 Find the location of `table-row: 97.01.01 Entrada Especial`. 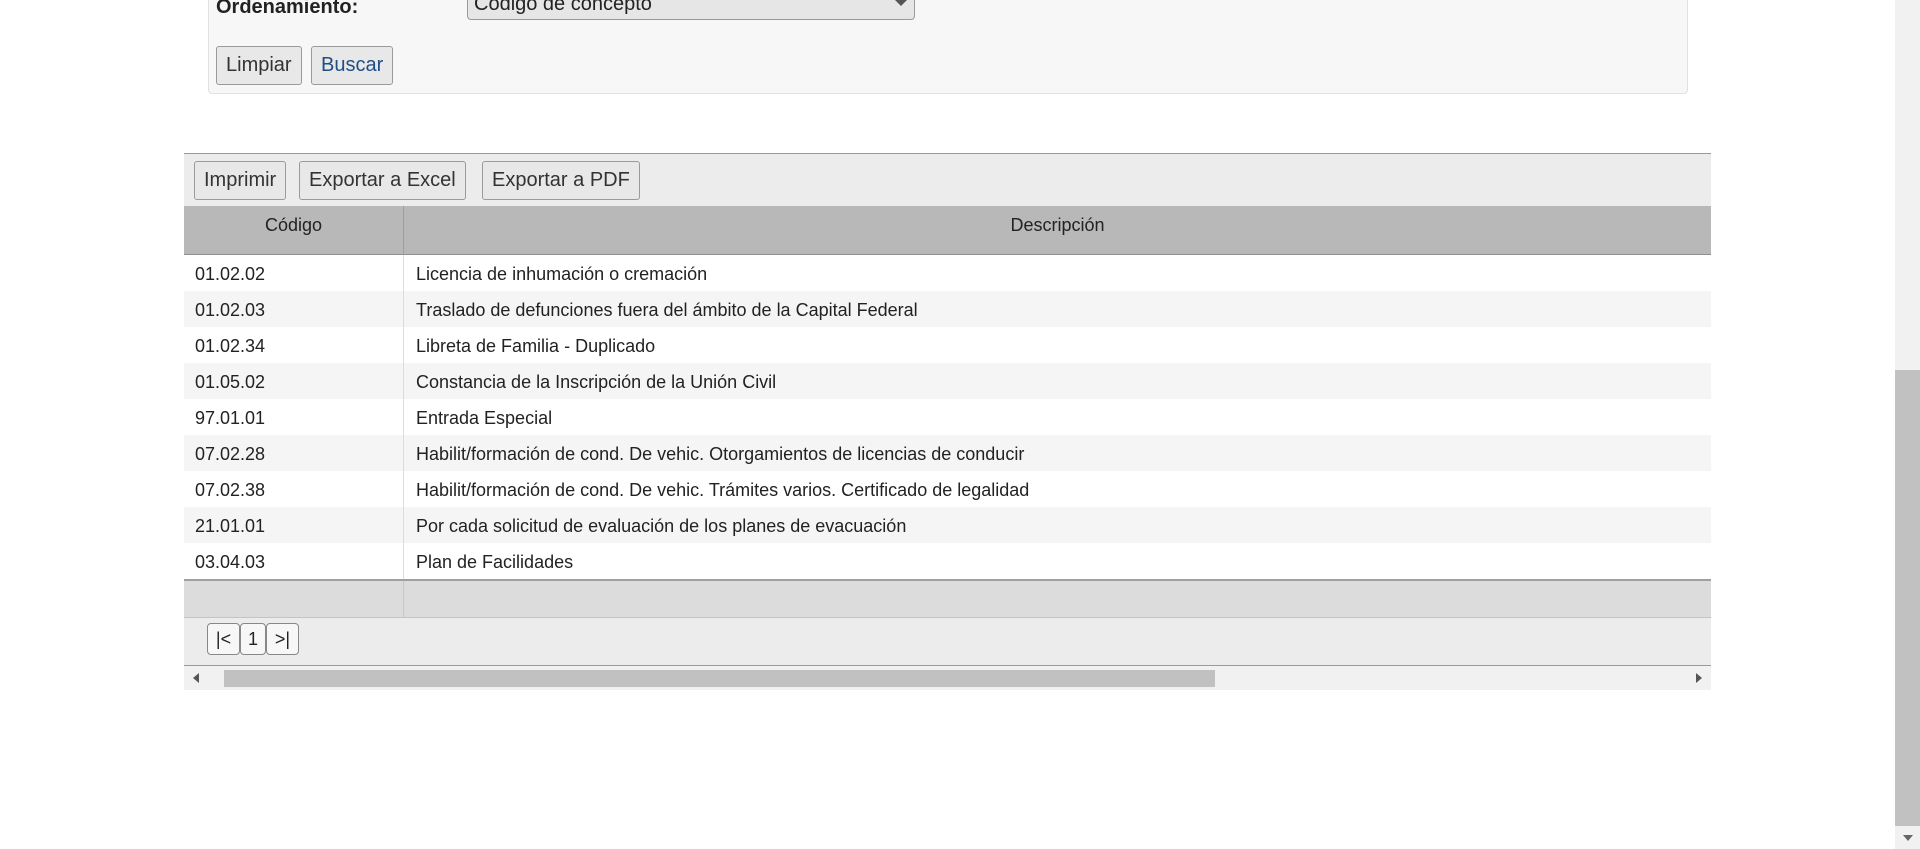

table-row: 97.01.01 Entrada Especial is located at coordinates (947, 417).